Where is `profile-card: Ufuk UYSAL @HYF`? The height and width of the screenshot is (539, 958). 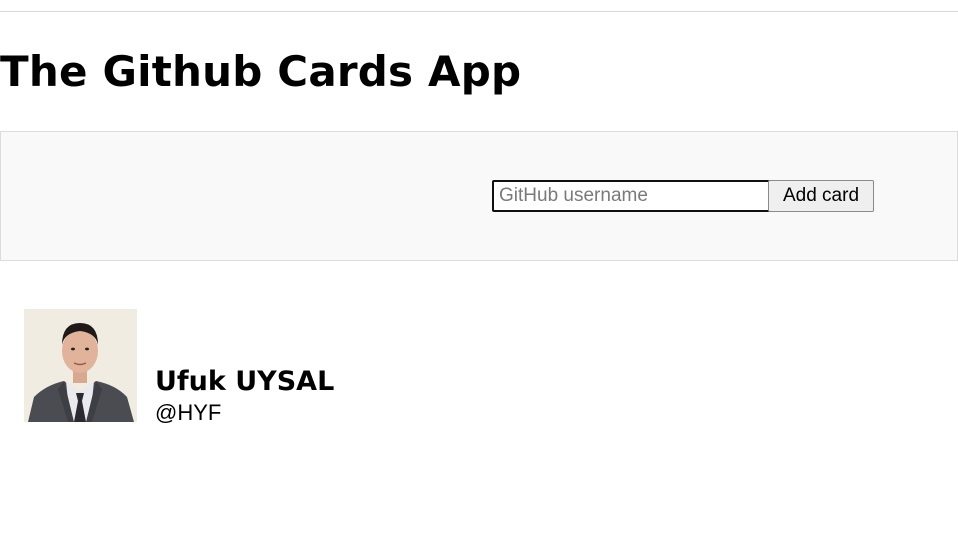
profile-card: Ufuk UYSAL @HYF is located at coordinates (224, 369).